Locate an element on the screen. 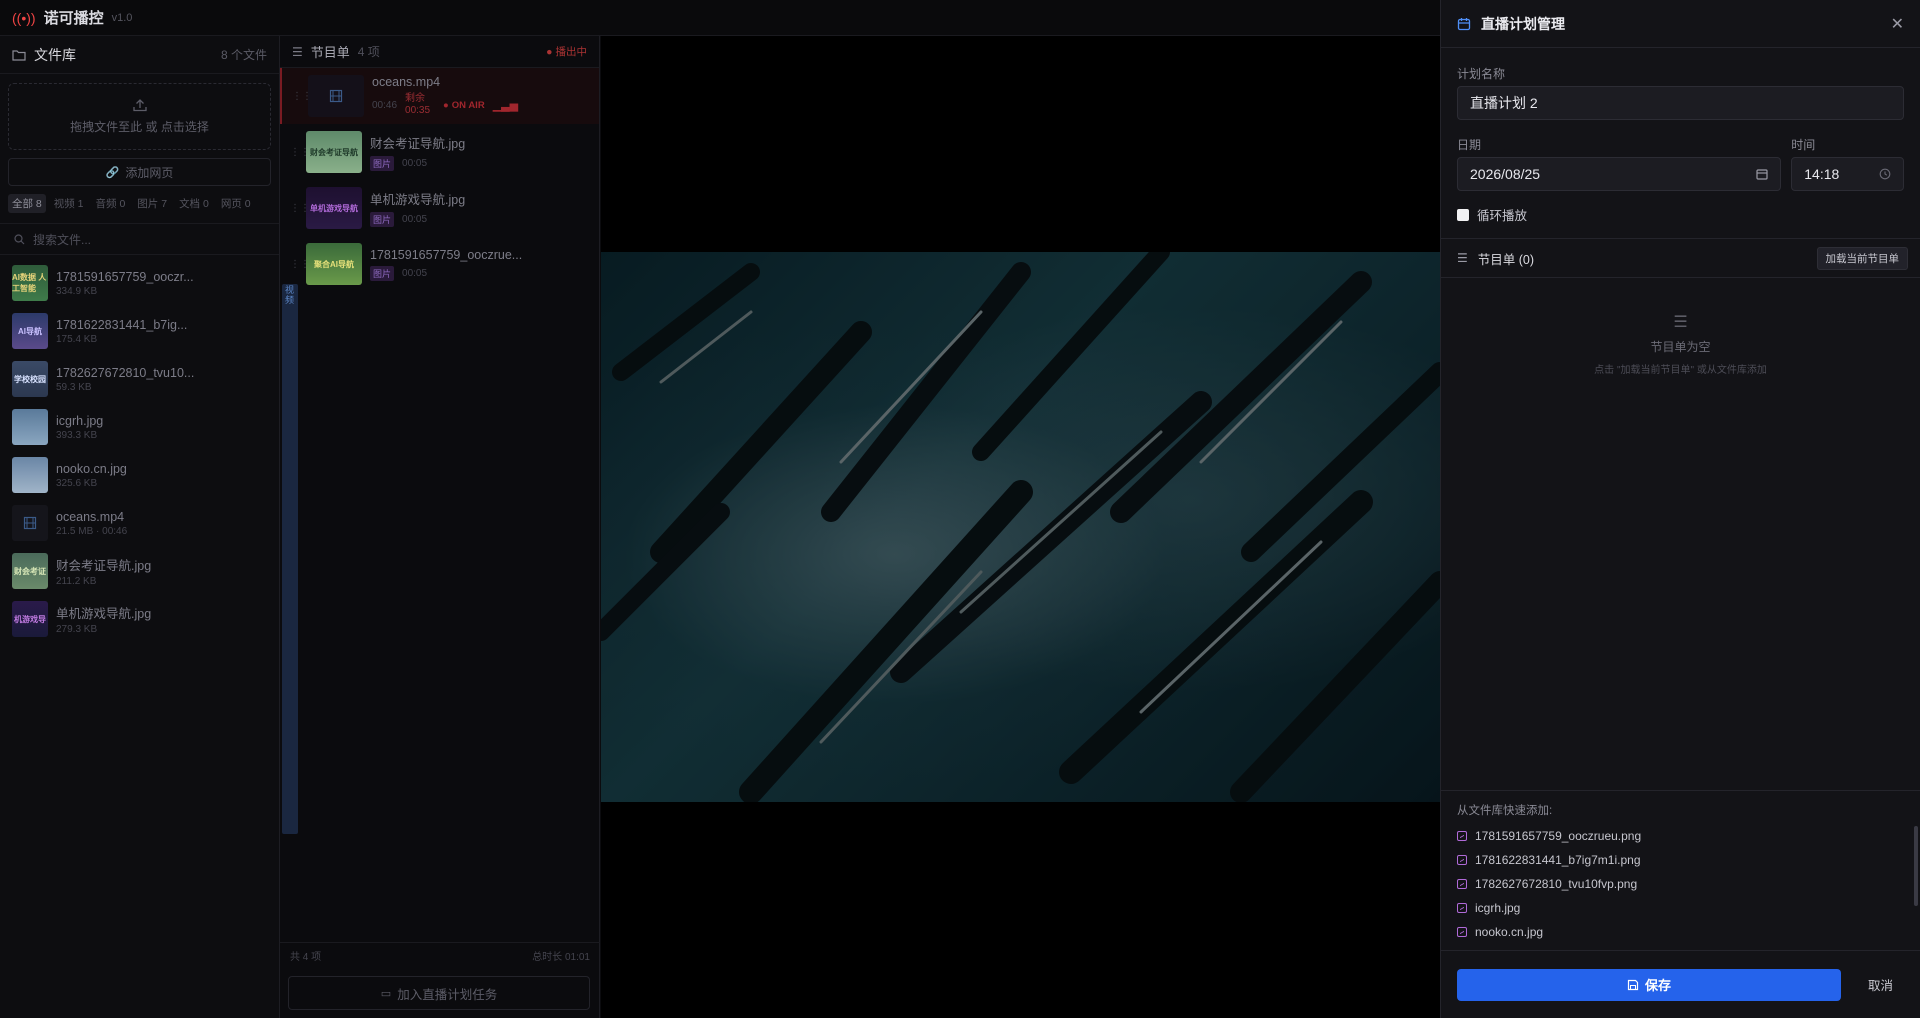 The image size is (1920, 1018). playlist-header: ☰ 节目单 4 项 ● 播出中 is located at coordinates (439, 52).